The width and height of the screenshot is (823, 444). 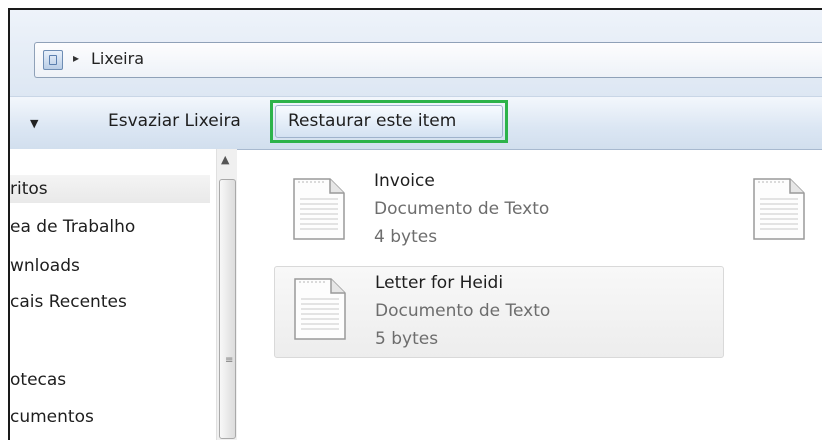 What do you see at coordinates (110, 189) in the screenshot?
I see `nav-item-favorites: ritos` at bounding box center [110, 189].